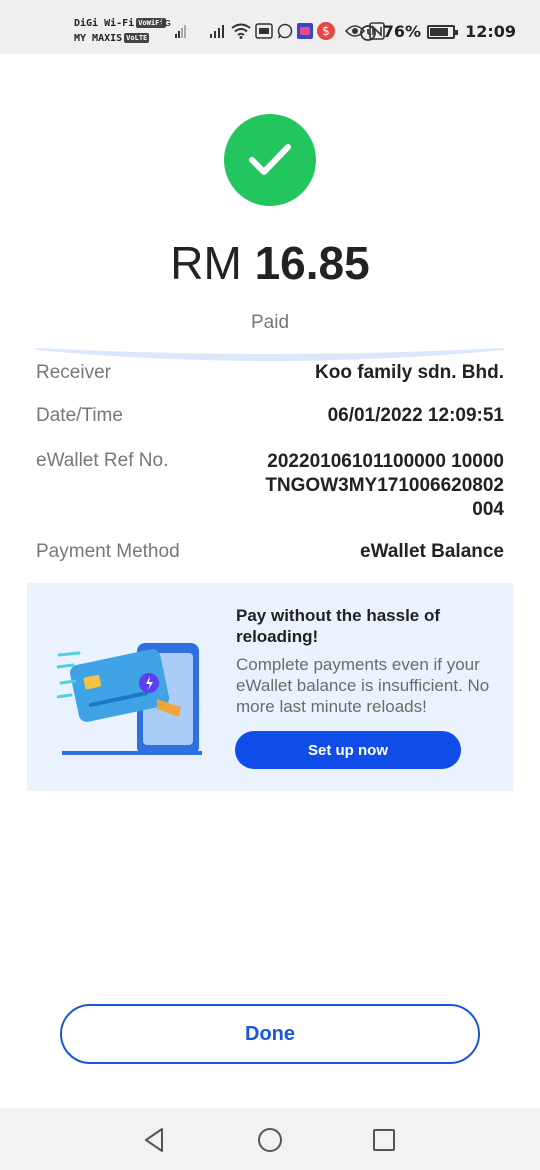 The image size is (540, 1170). I want to click on wifi-icon, so click(241, 31).